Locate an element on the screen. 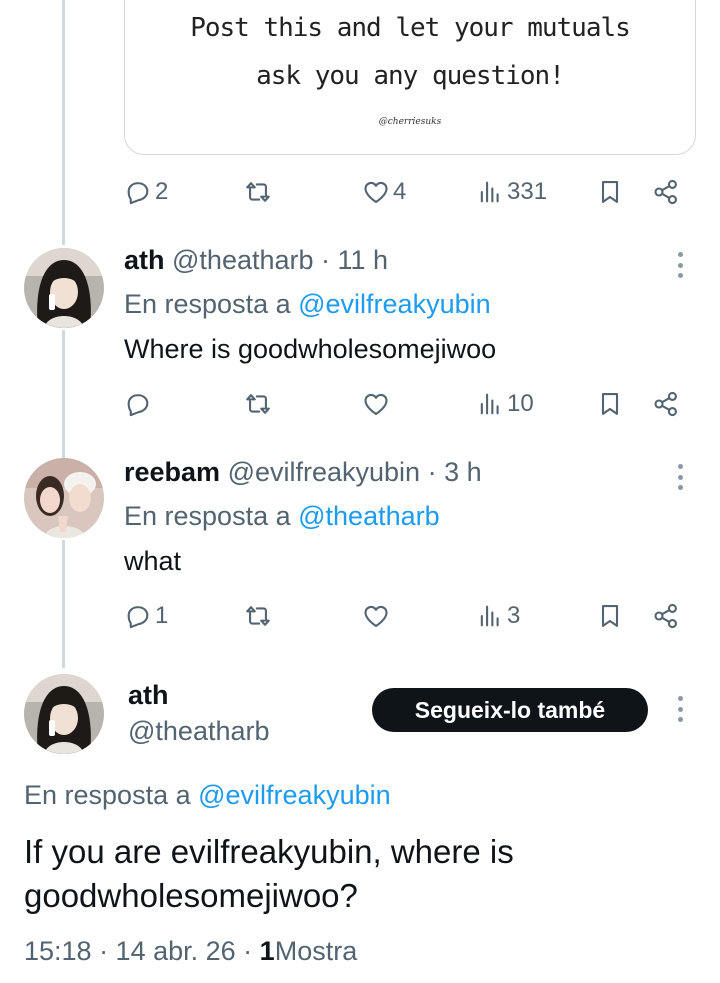  reply2-text: what is located at coordinates (153, 561).